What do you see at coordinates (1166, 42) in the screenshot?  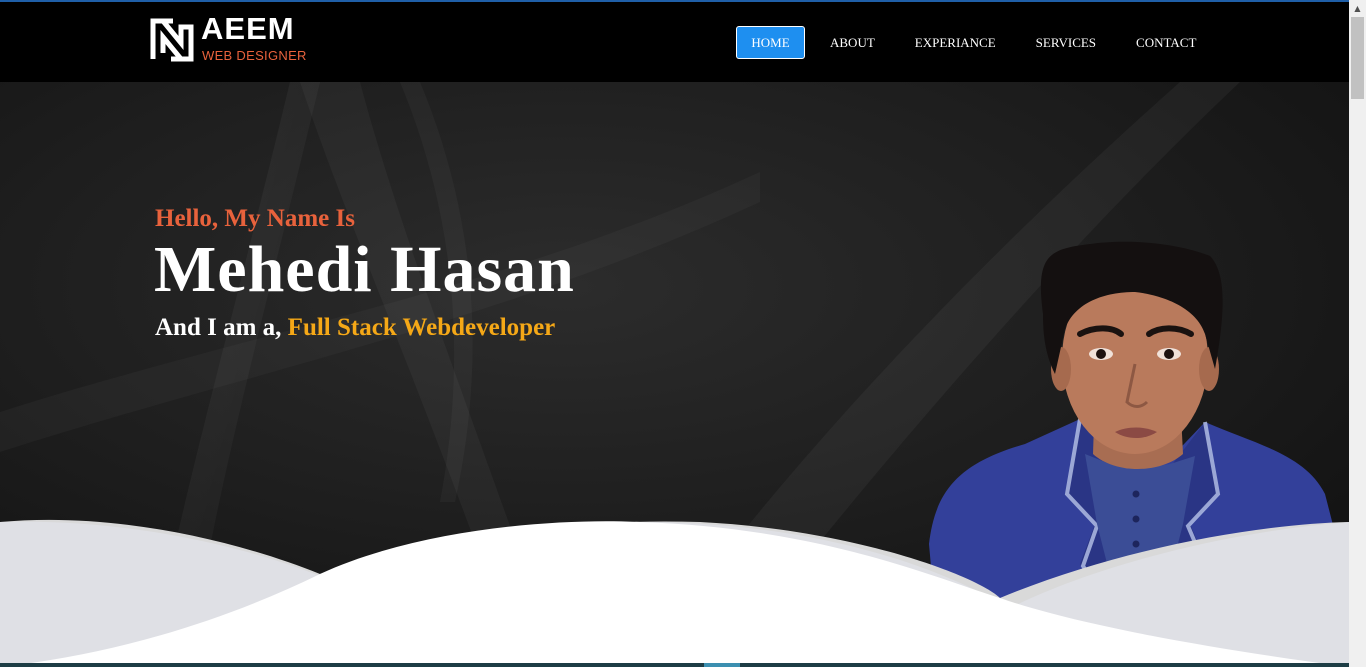 I see `nav-item-contact: CONTACT` at bounding box center [1166, 42].